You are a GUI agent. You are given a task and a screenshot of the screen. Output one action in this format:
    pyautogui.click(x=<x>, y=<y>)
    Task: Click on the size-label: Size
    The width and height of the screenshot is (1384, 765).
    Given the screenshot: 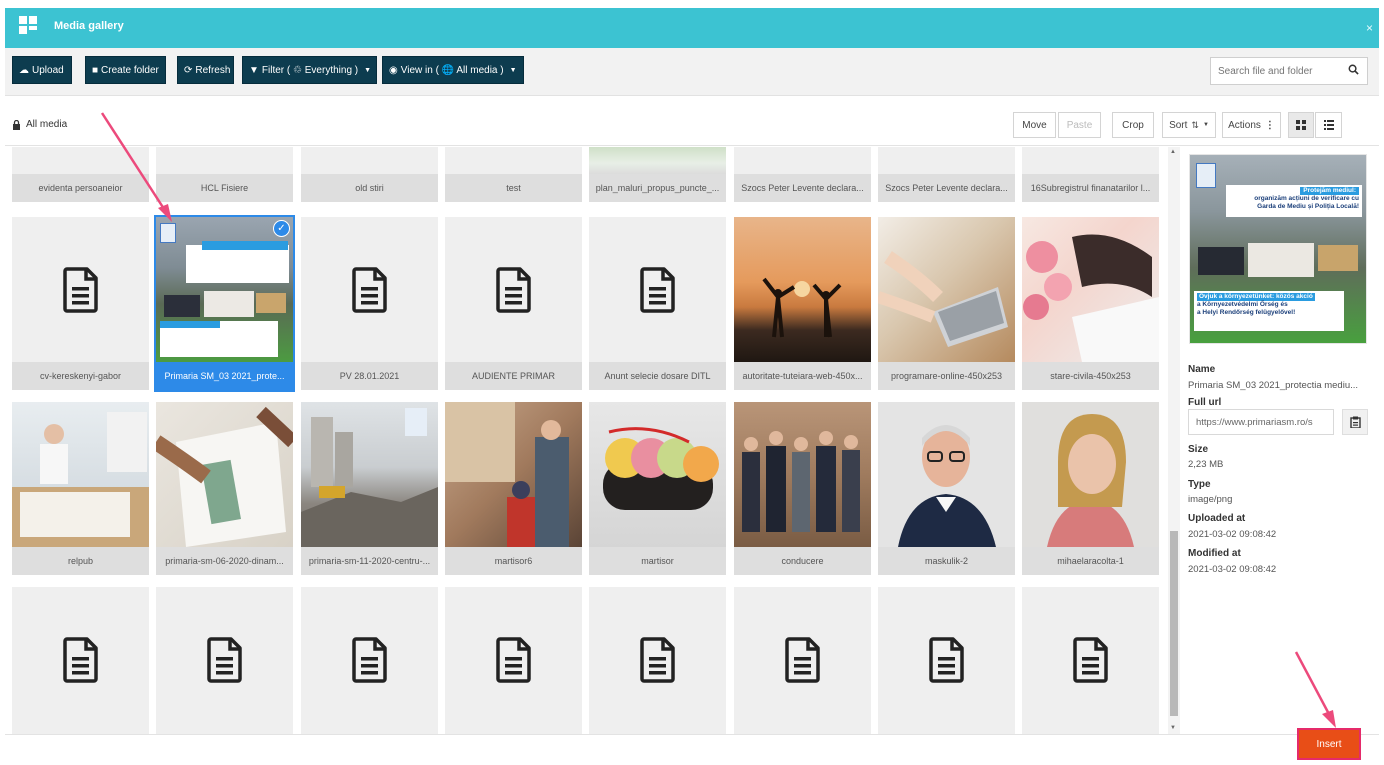 What is the action you would take?
    pyautogui.click(x=1198, y=449)
    